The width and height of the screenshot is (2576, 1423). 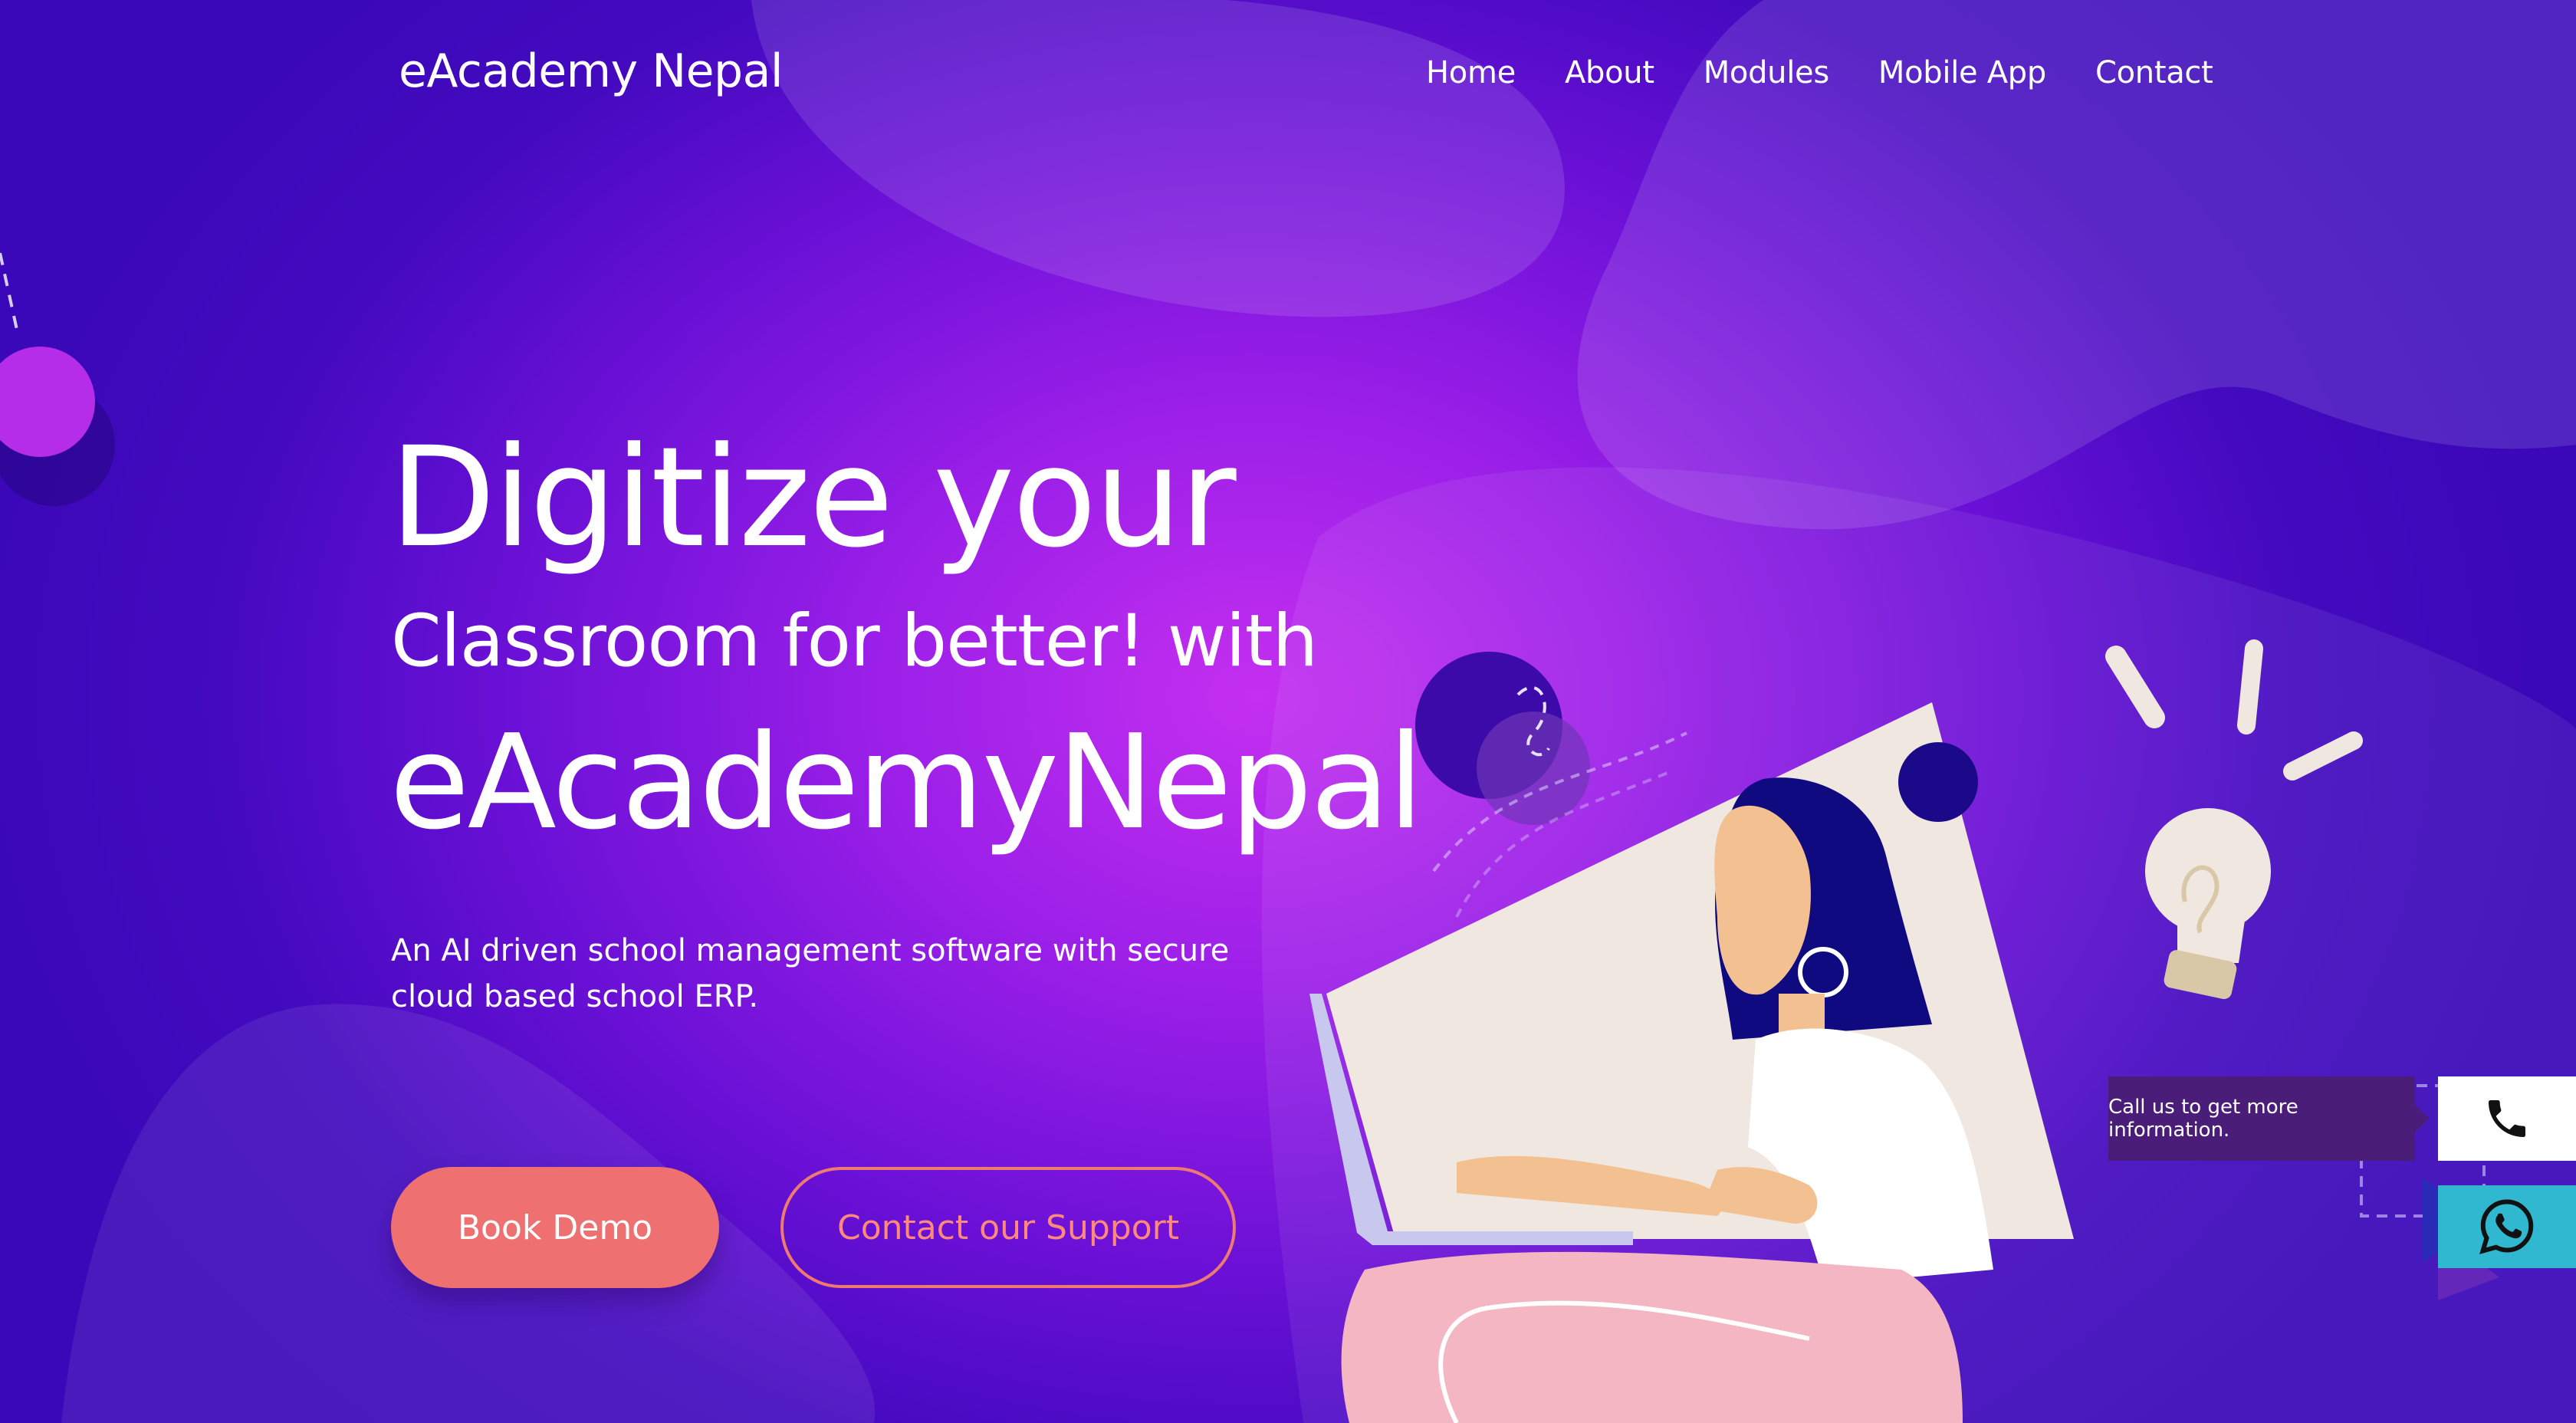 I want to click on hero-heading-line3: eAcademyNepal, so click(x=906, y=783).